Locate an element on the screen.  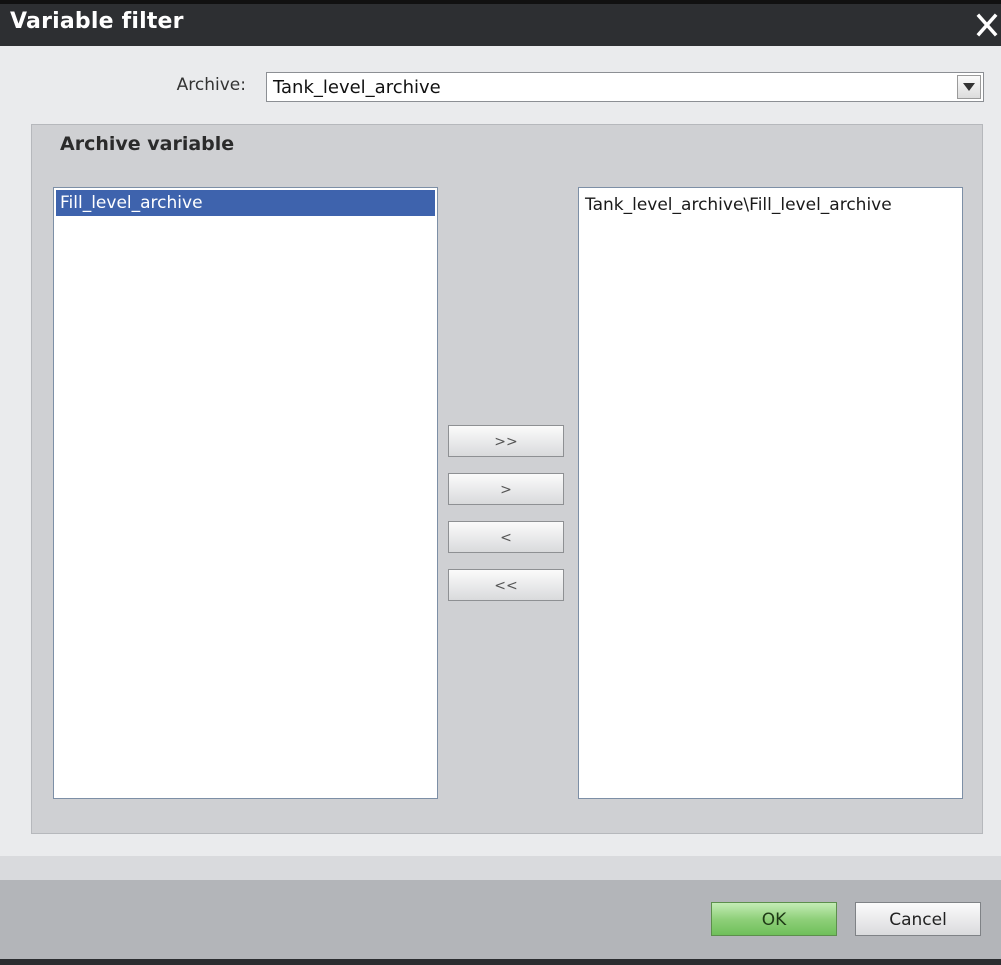
footer-separator is located at coordinates (500, 868).